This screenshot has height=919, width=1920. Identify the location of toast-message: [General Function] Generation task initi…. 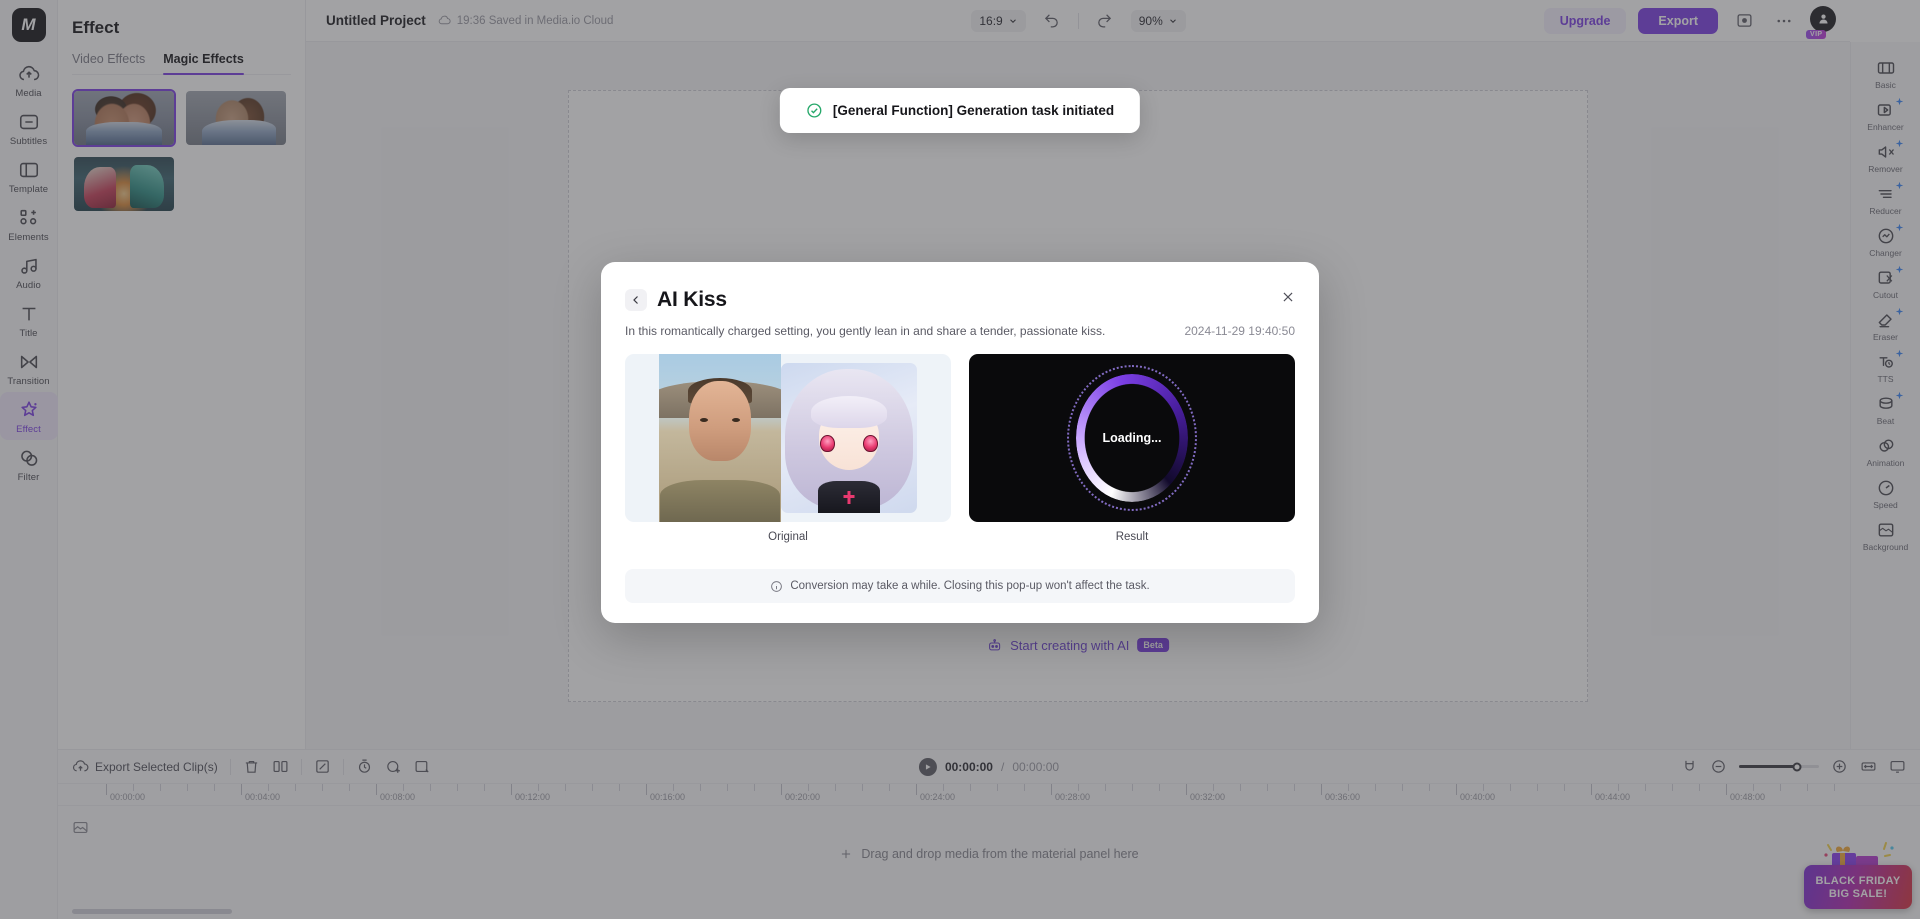
(973, 110).